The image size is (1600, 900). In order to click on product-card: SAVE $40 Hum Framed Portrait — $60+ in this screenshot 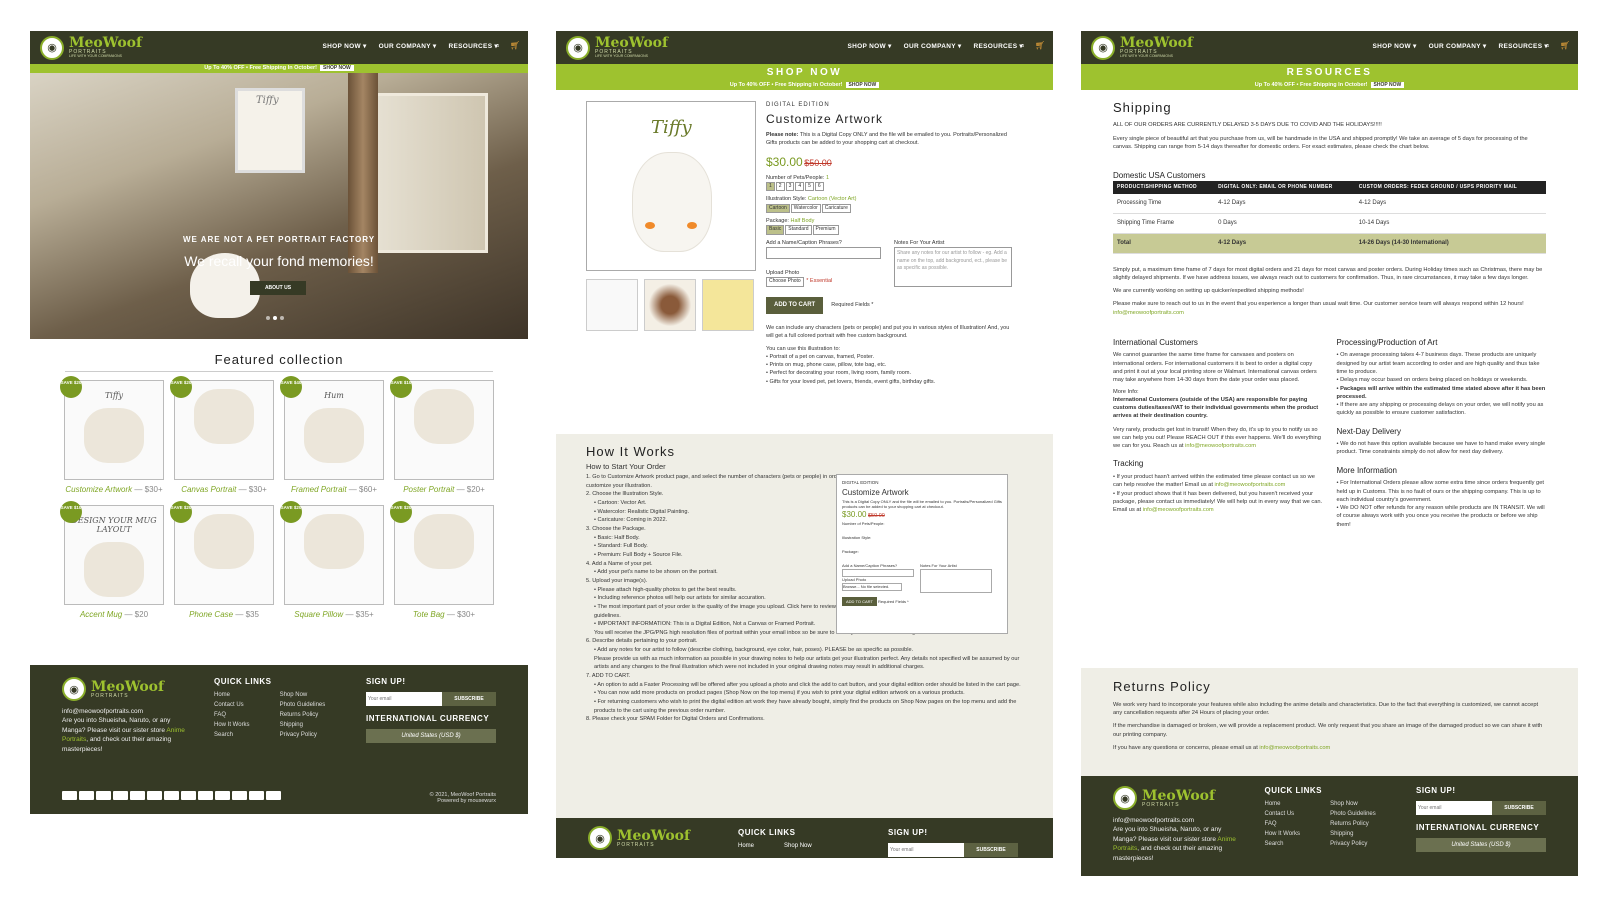, I will do `click(332, 435)`.